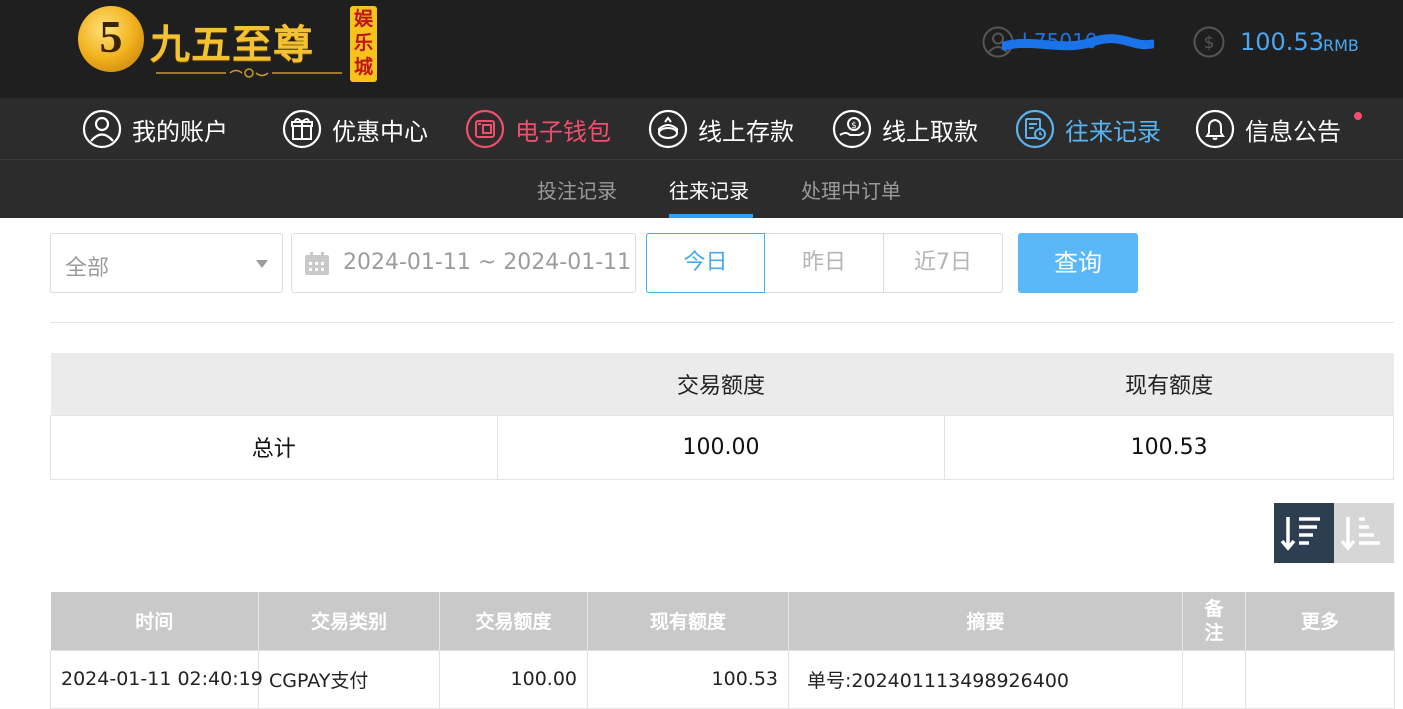  I want to click on column-header-balance: 现有额度, so click(688, 621).